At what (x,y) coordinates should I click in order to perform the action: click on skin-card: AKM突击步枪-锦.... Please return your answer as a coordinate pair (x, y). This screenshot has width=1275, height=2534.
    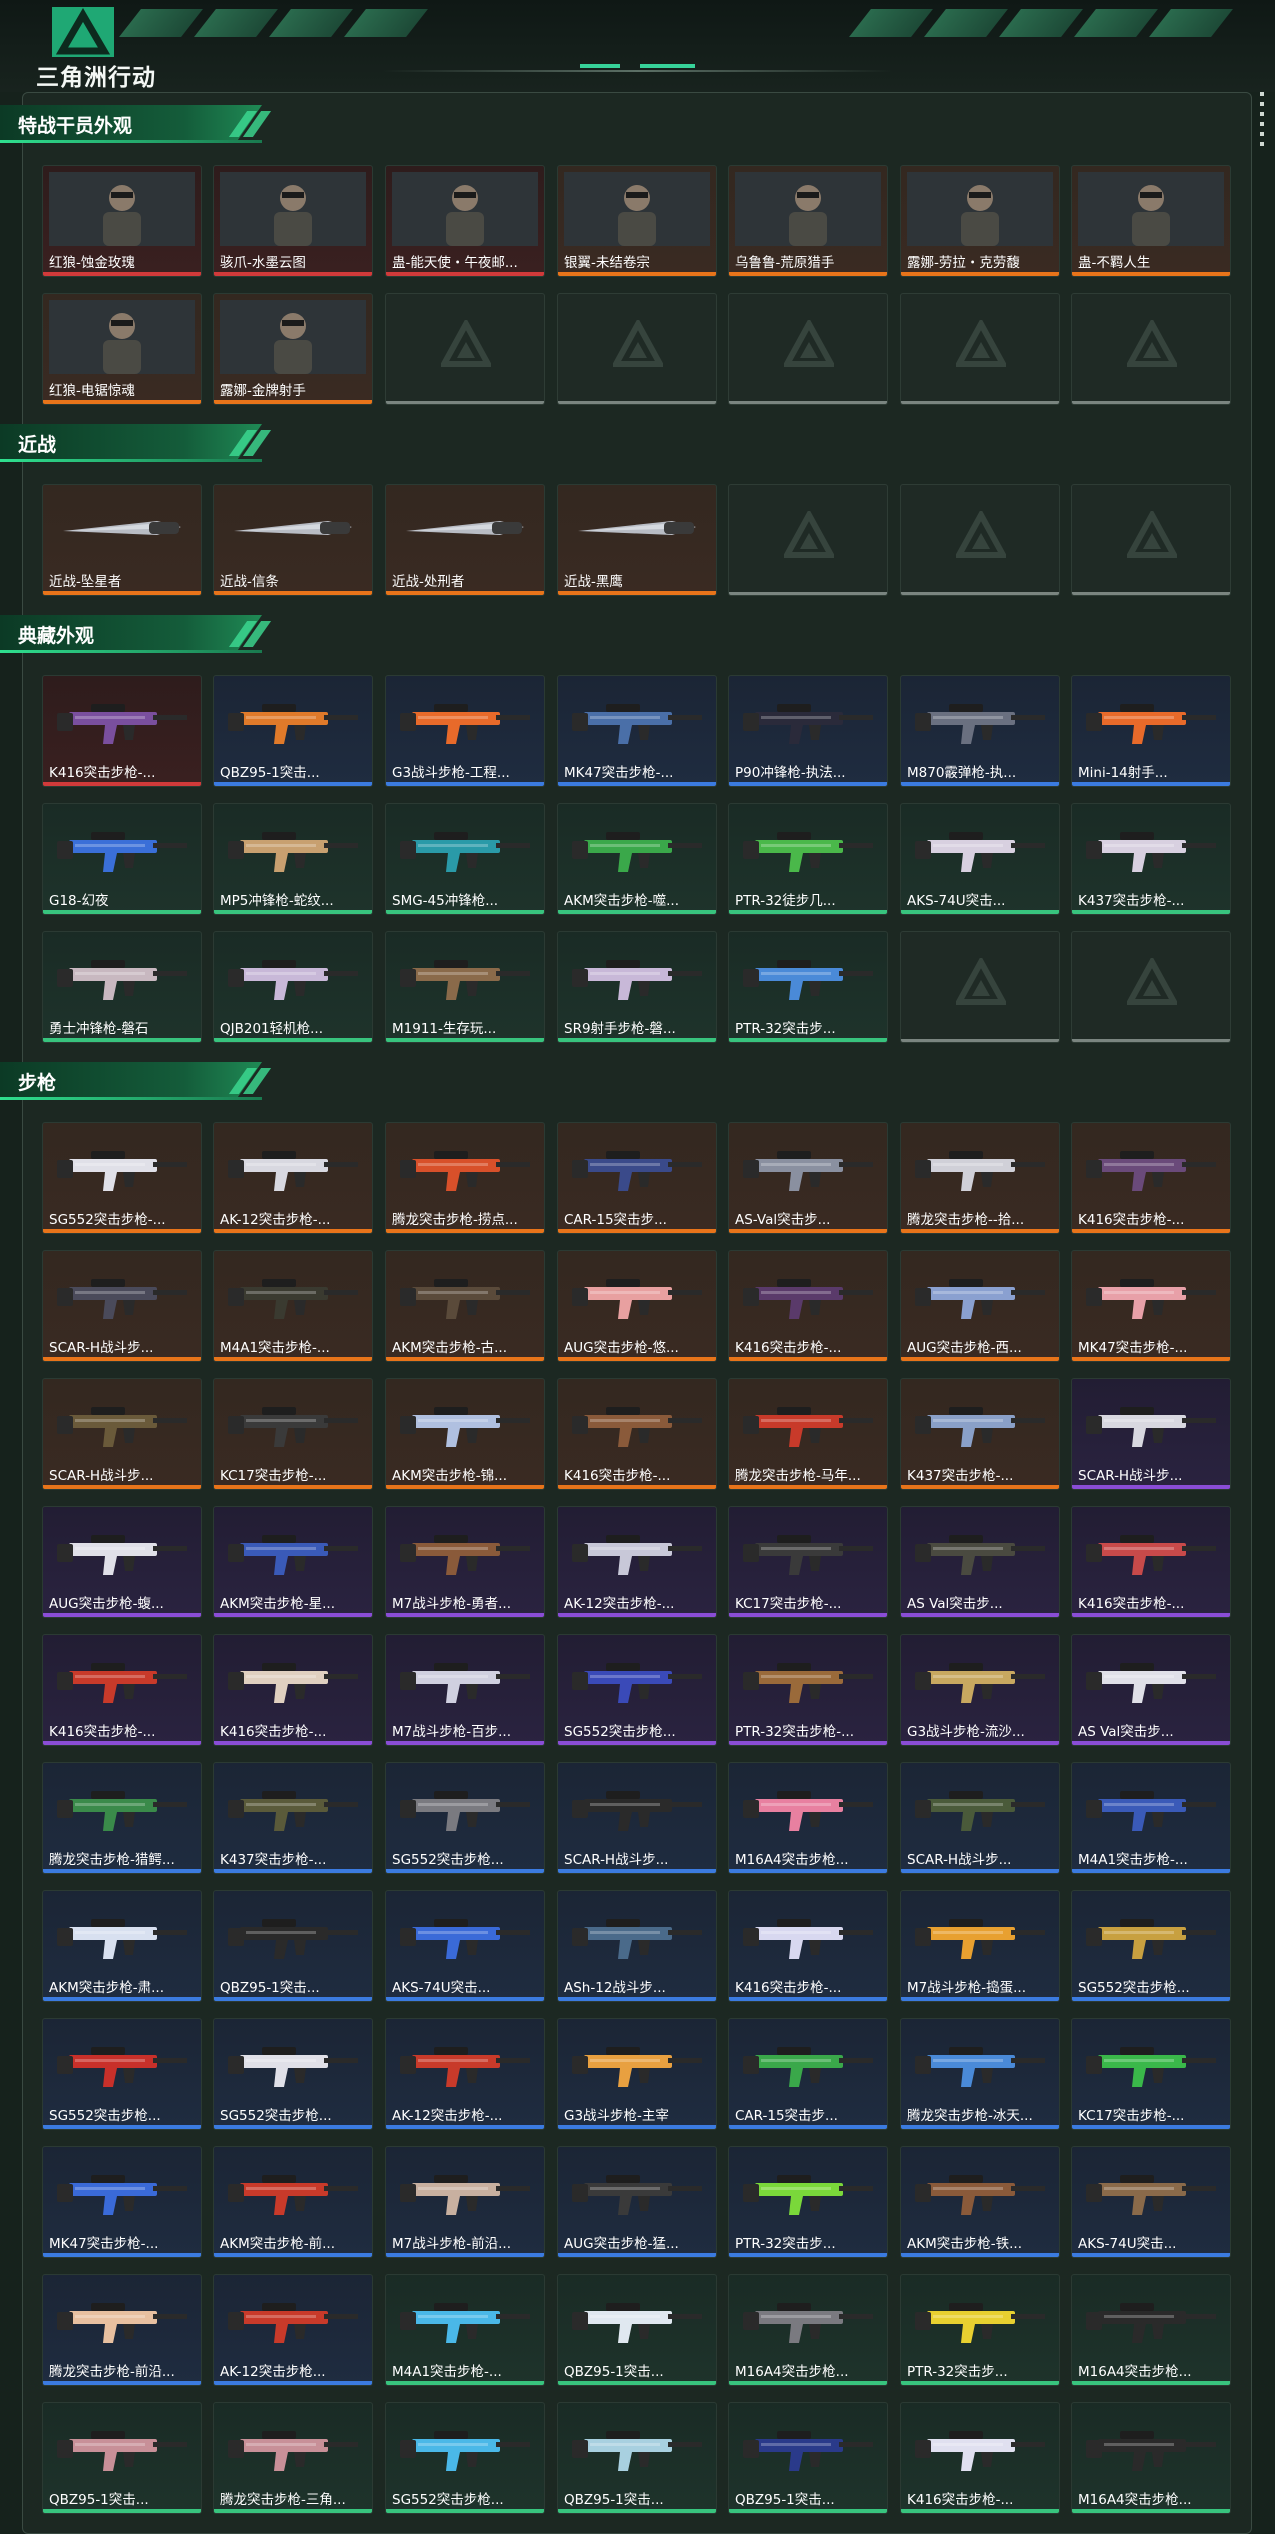
    Looking at the image, I should click on (465, 1434).